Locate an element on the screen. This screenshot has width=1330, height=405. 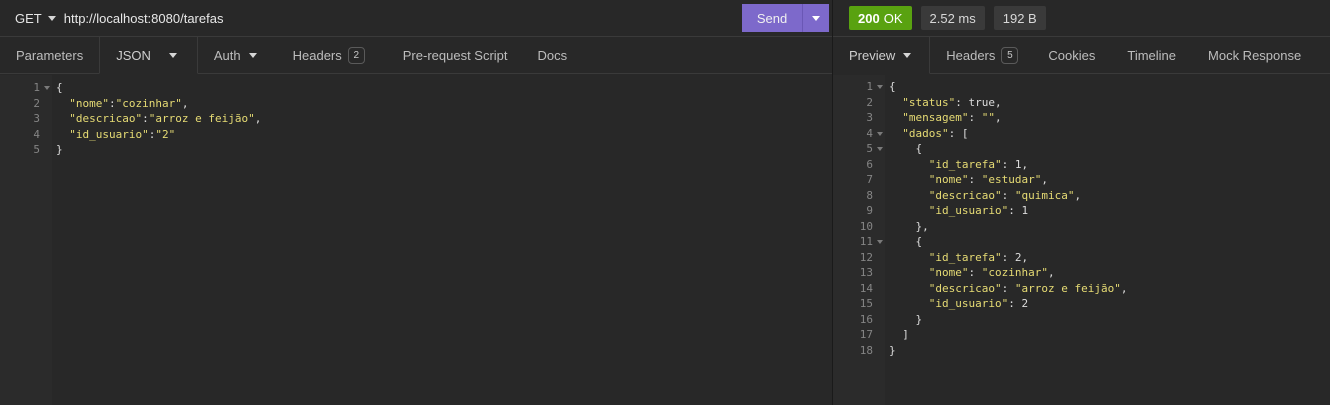
line-number: 11 is located at coordinates (859, 242).